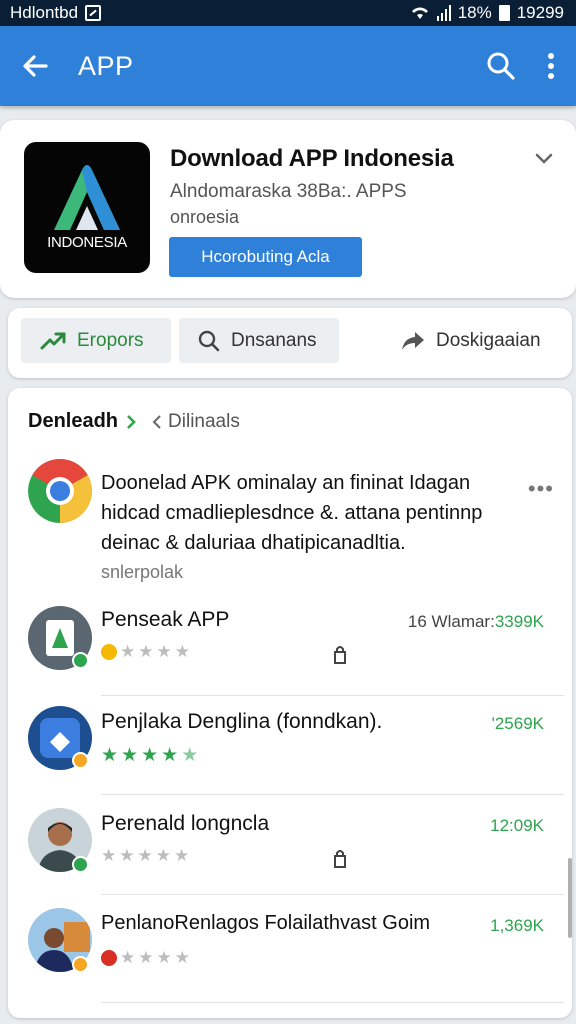 The image size is (576, 1024). Describe the element at coordinates (544, 161) in the screenshot. I see `chevron-down-icon` at that location.